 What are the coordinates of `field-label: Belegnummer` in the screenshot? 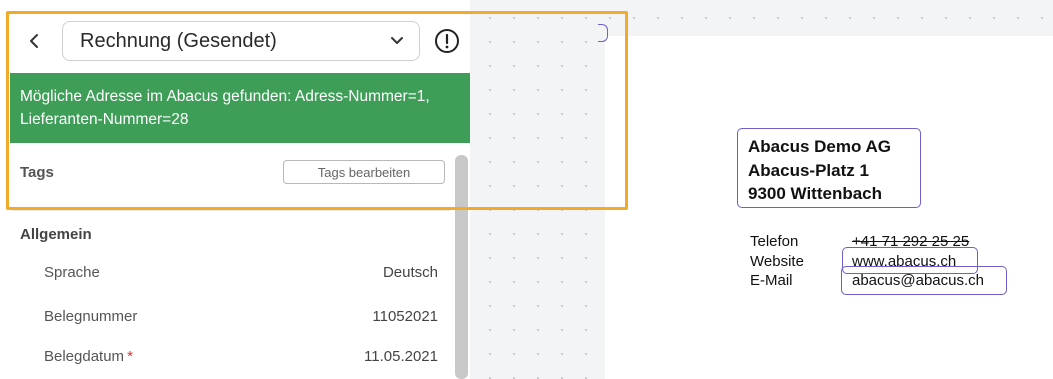 It's located at (91, 316).